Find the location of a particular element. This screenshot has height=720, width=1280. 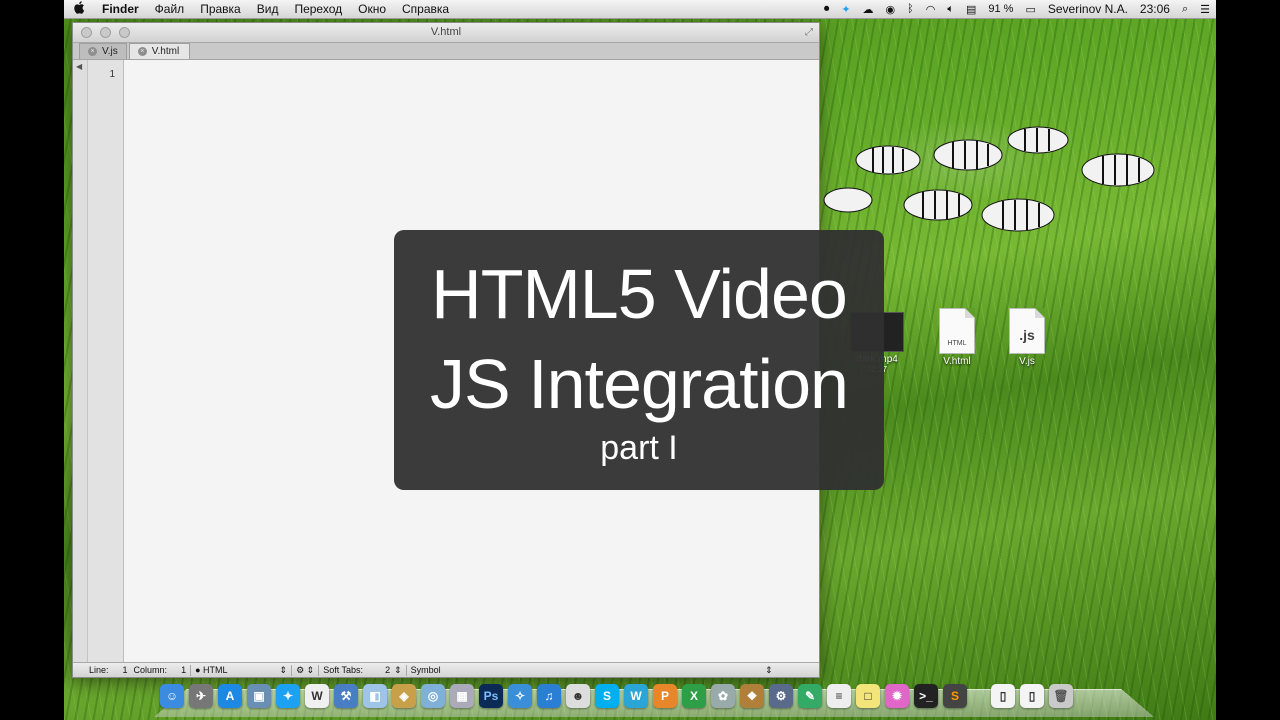

symbol-selector: Symbol ⇕ is located at coordinates (592, 670).